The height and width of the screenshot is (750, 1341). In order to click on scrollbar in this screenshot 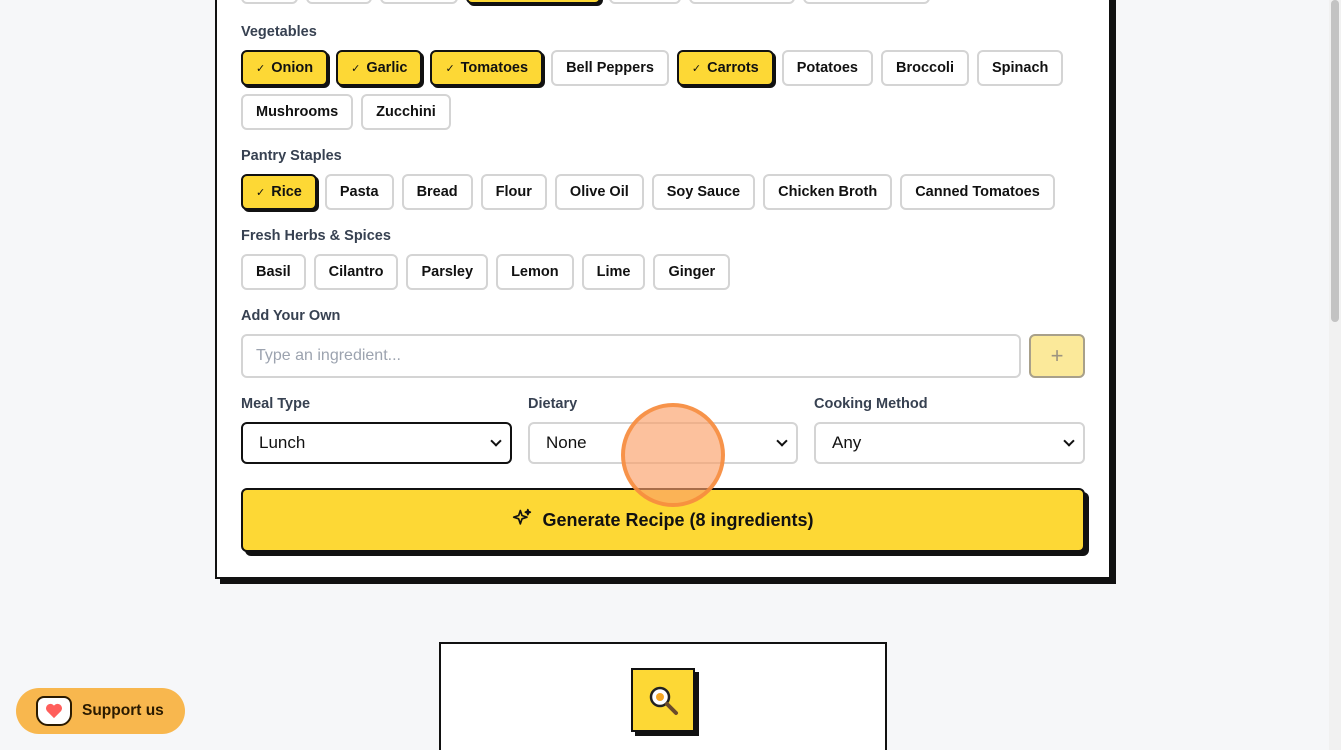, I will do `click(1335, 375)`.